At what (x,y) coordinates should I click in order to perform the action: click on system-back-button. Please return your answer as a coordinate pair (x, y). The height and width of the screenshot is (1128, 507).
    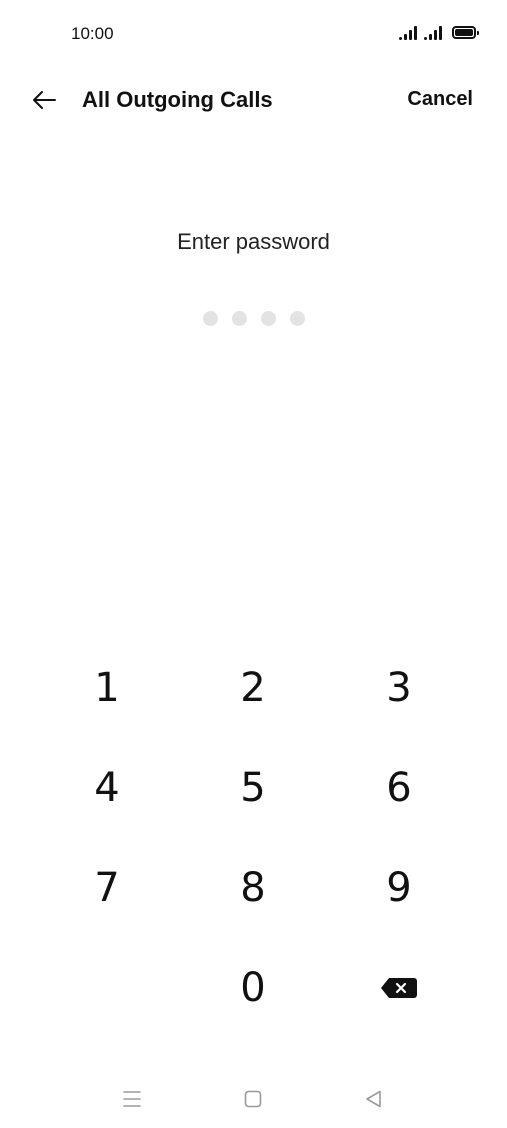
    Looking at the image, I should click on (374, 1099).